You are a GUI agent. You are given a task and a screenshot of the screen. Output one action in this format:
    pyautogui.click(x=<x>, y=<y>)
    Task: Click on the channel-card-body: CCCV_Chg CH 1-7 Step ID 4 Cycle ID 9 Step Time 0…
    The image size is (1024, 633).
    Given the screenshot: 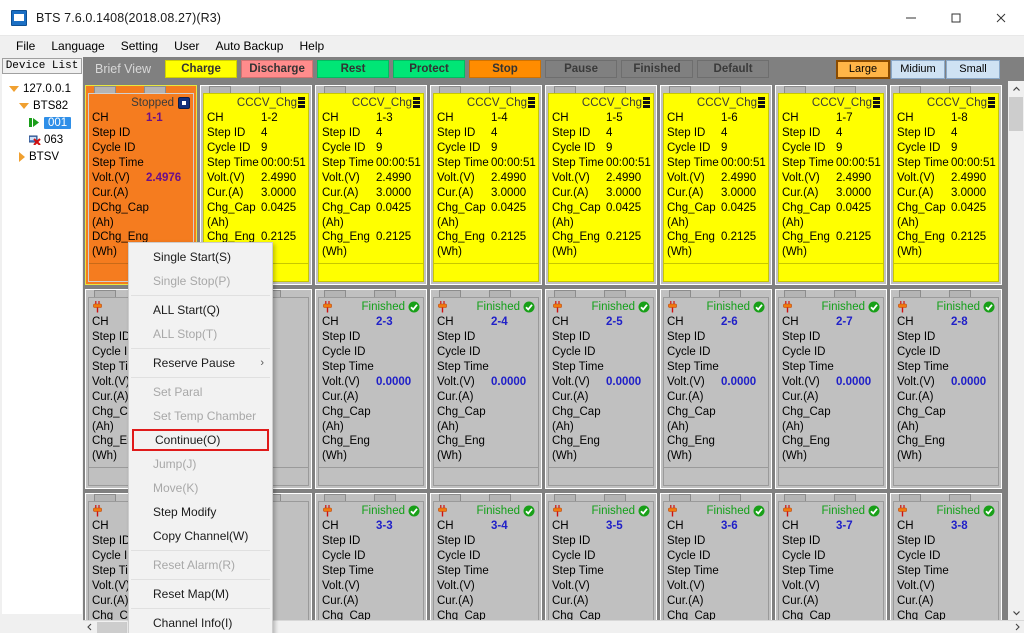 What is the action you would take?
    pyautogui.click(x=831, y=187)
    